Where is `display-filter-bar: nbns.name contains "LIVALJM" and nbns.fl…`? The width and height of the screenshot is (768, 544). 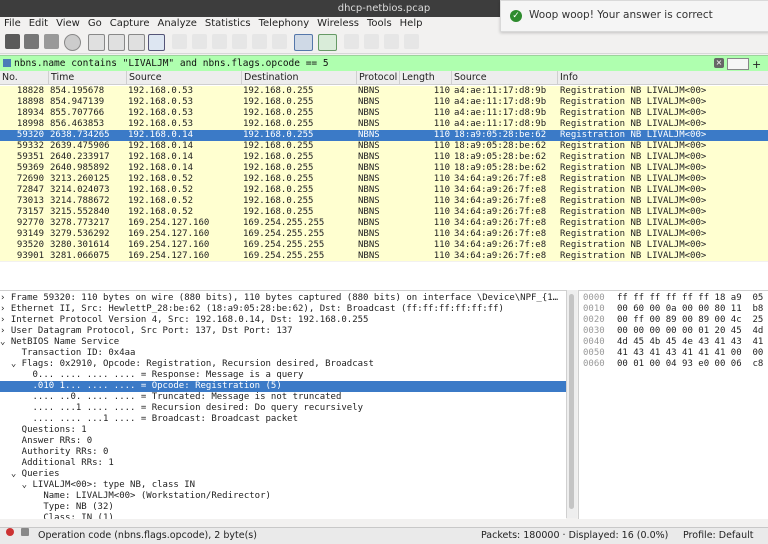 display-filter-bar: nbns.name contains "LIVALJM" and nbns.fl… is located at coordinates (384, 63).